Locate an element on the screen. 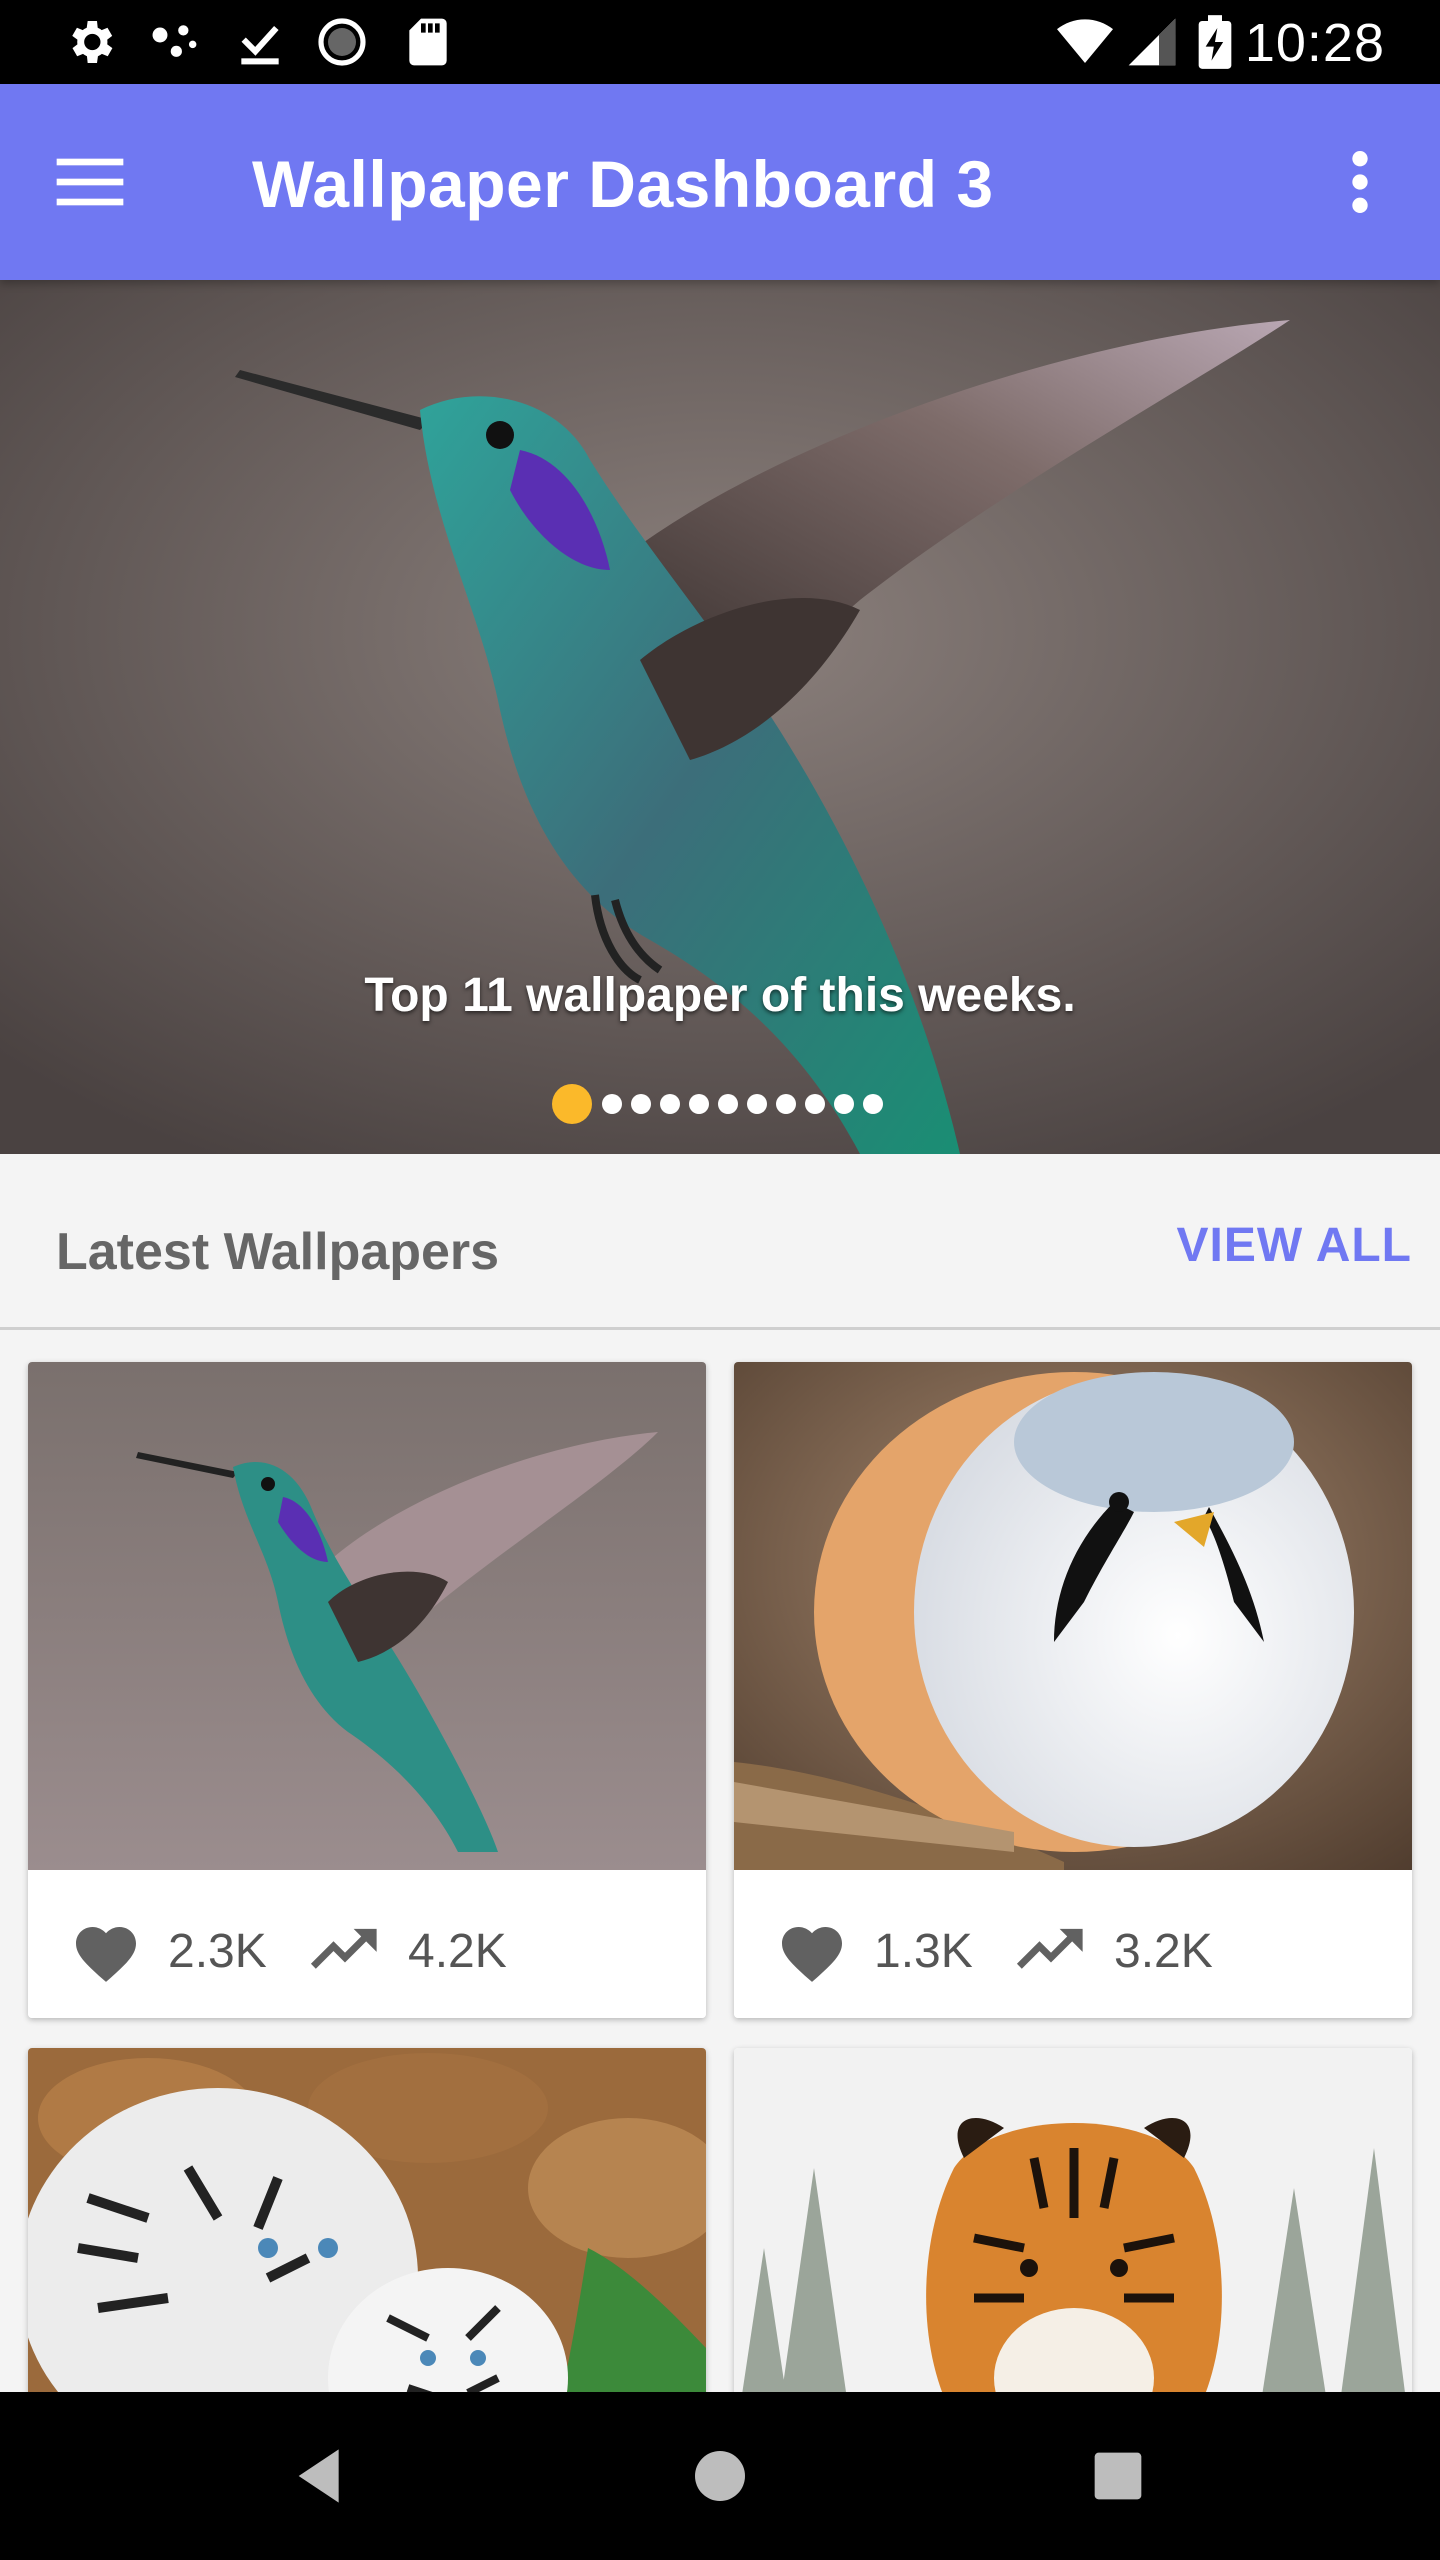  views-count: 3.2K is located at coordinates (1163, 1951).